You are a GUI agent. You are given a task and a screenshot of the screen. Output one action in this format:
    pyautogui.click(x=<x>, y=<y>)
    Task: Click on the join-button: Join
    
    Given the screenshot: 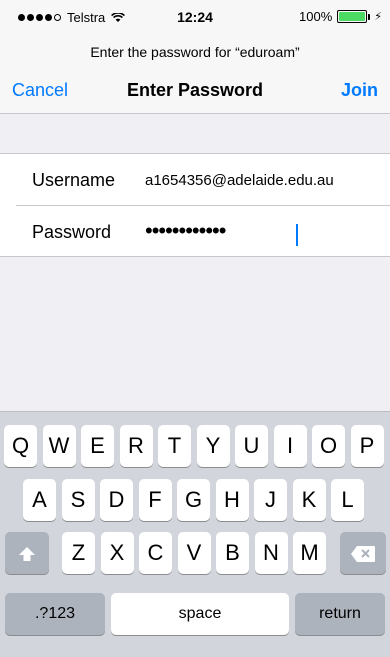 What is the action you would take?
    pyautogui.click(x=359, y=90)
    